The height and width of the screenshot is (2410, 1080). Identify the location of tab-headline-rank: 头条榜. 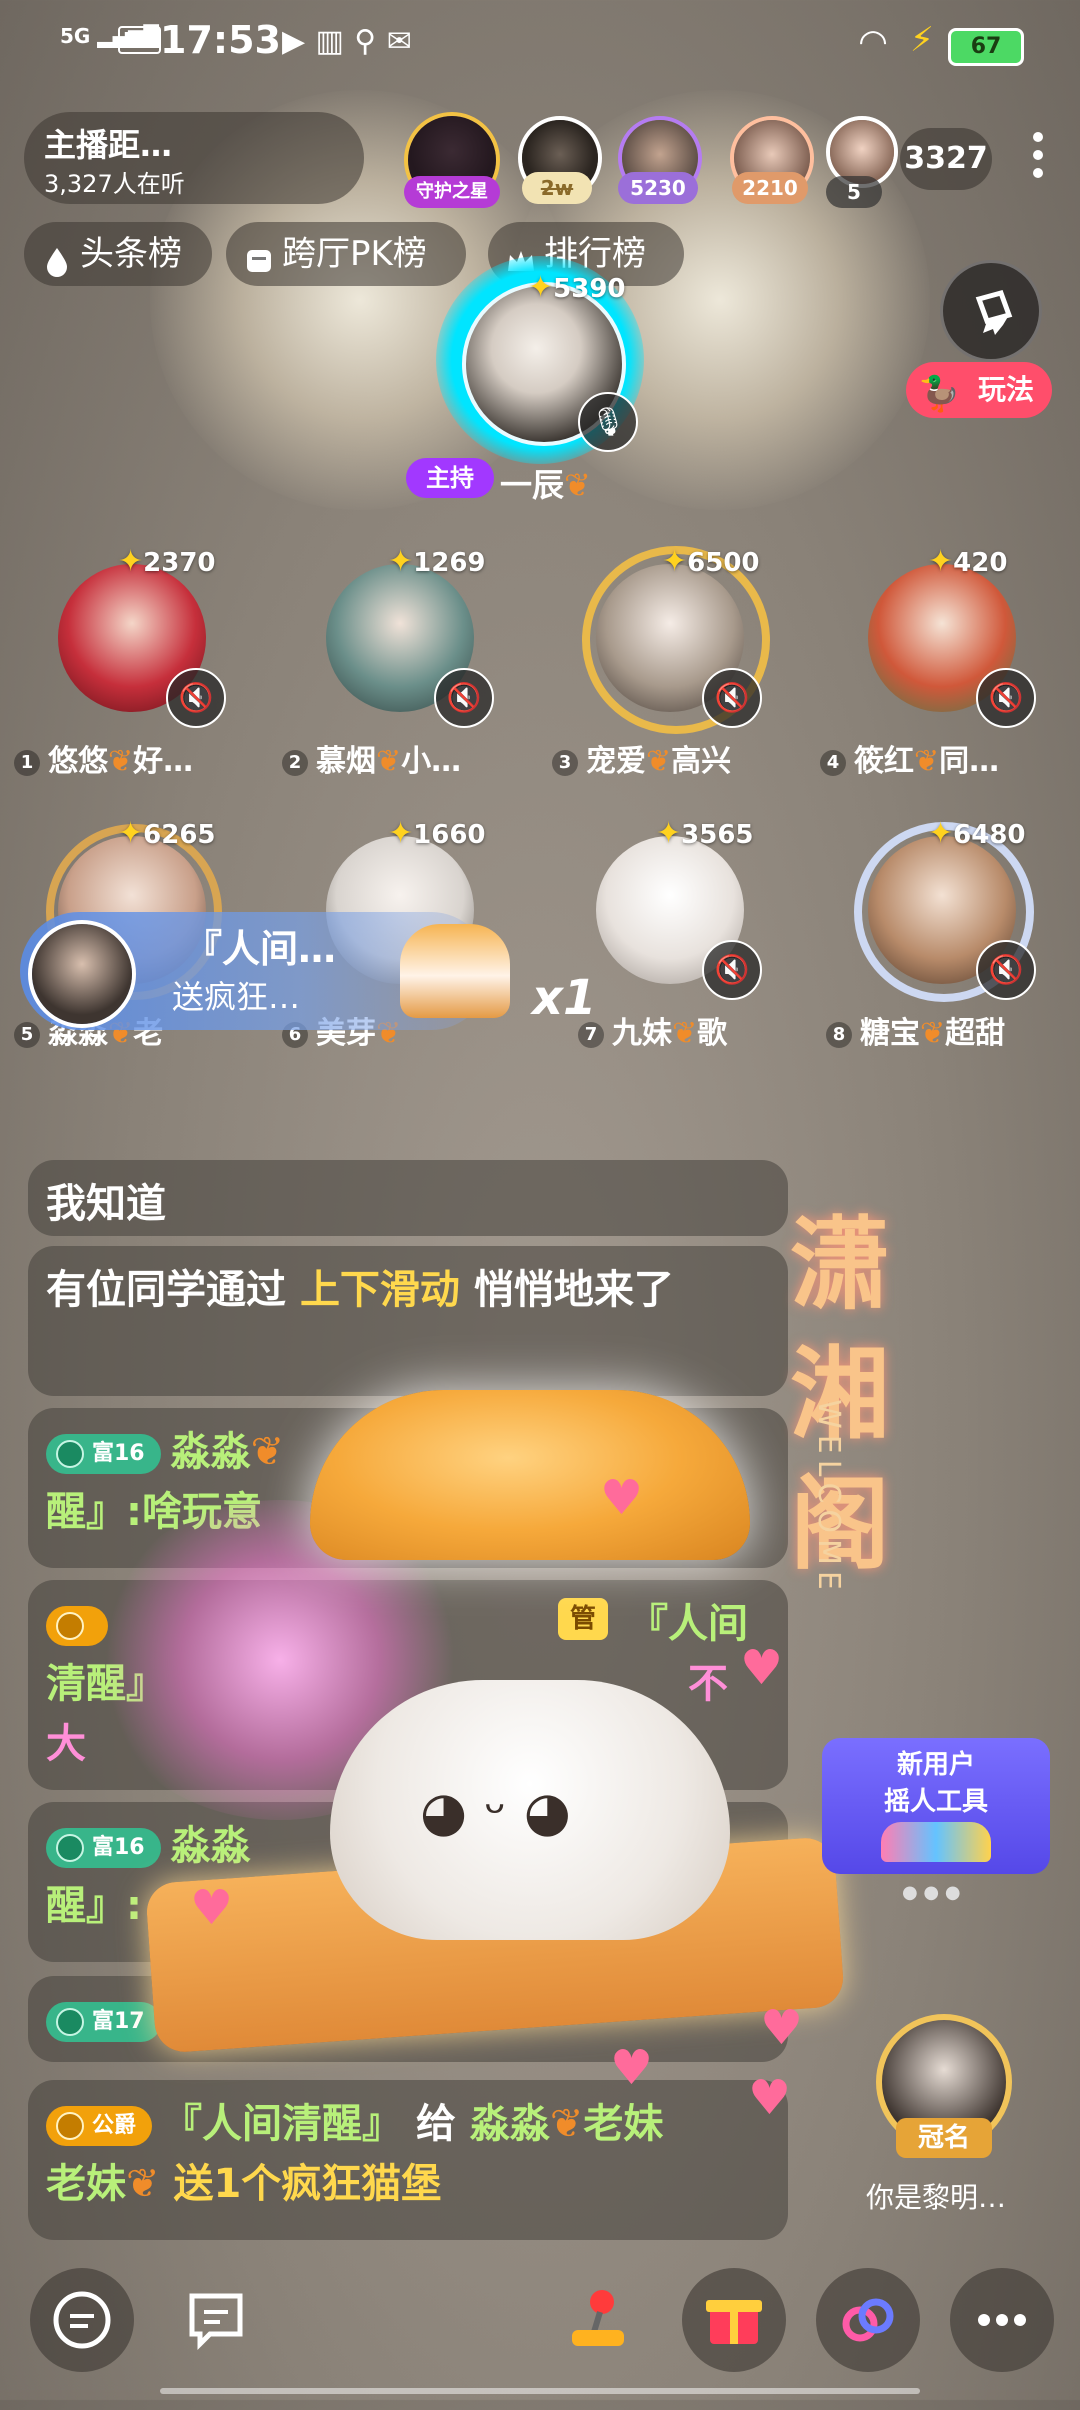
(118, 254).